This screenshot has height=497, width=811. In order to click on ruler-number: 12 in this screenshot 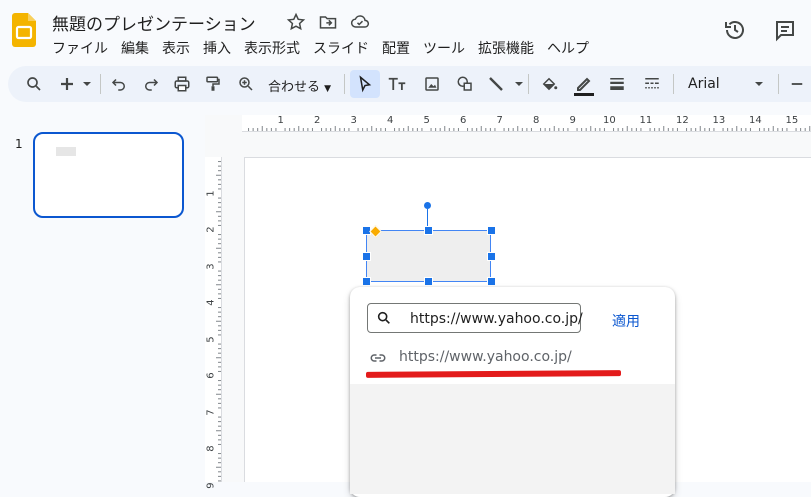, I will do `click(682, 120)`.